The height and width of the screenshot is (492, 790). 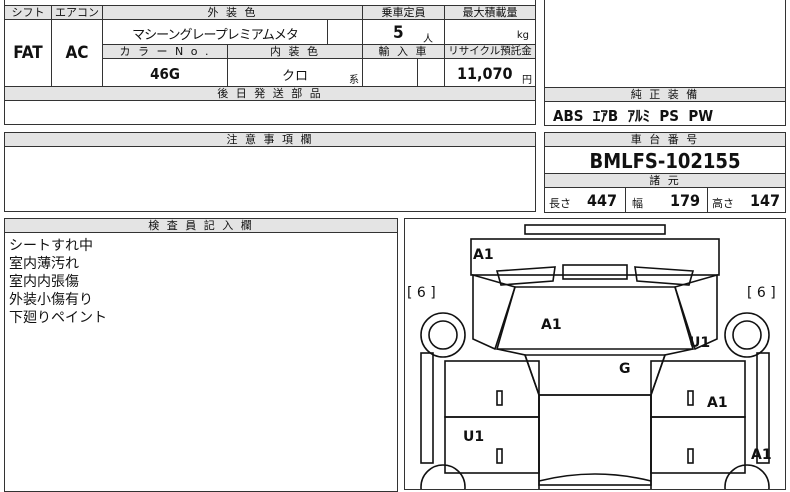 I want to click on length-label: 長さ, so click(x=560, y=203).